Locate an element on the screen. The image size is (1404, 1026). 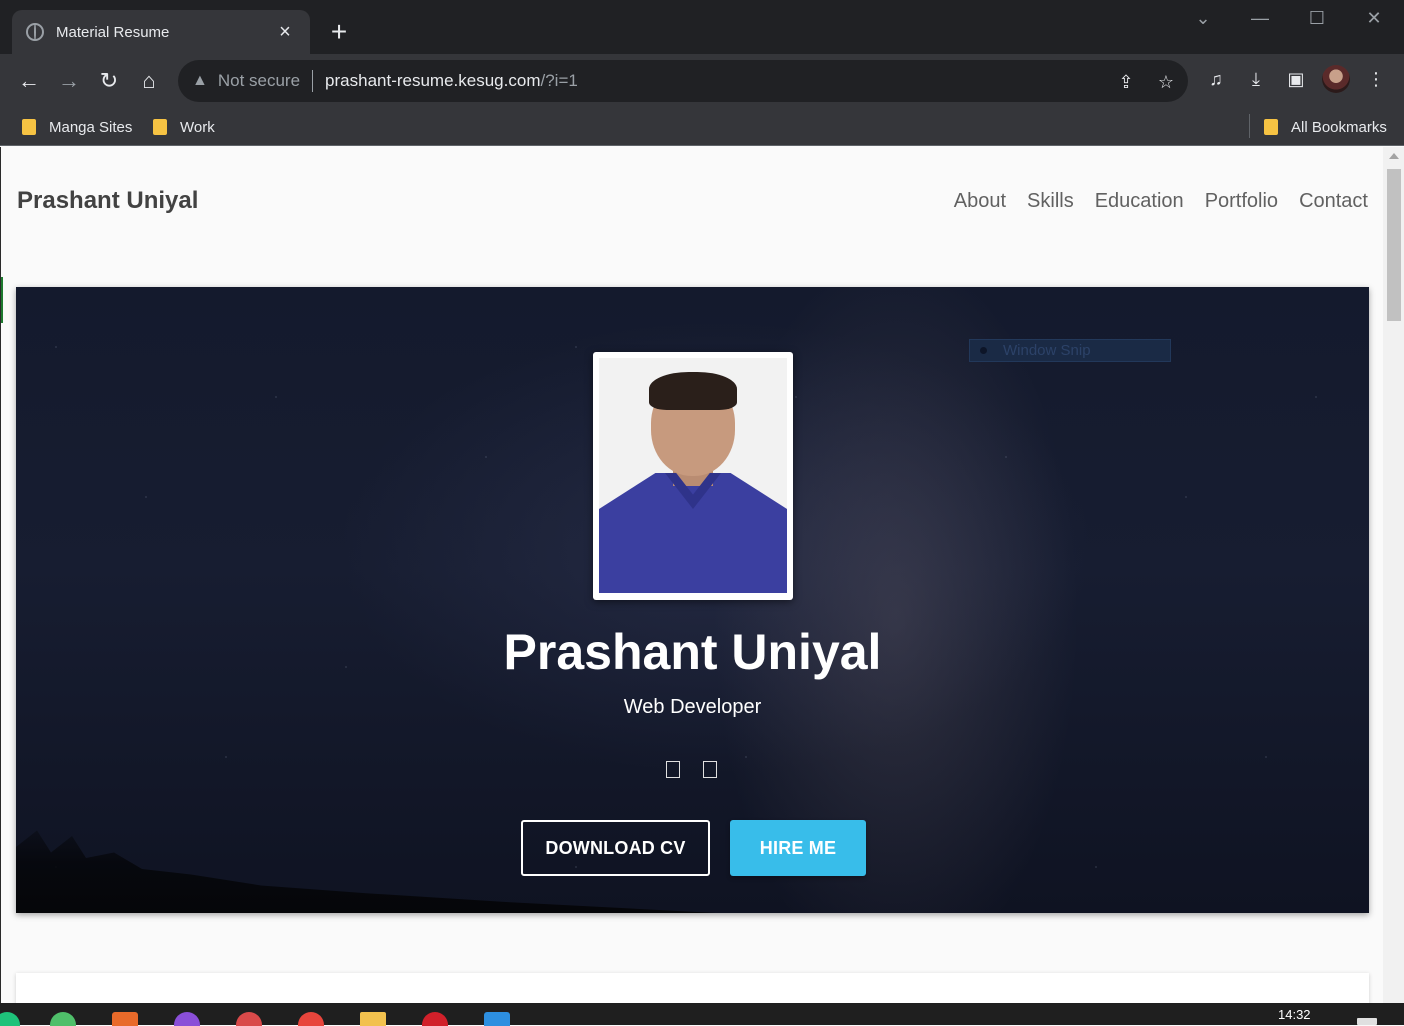
all-bookmarks-label: All Bookmarks is located at coordinates (1339, 127).